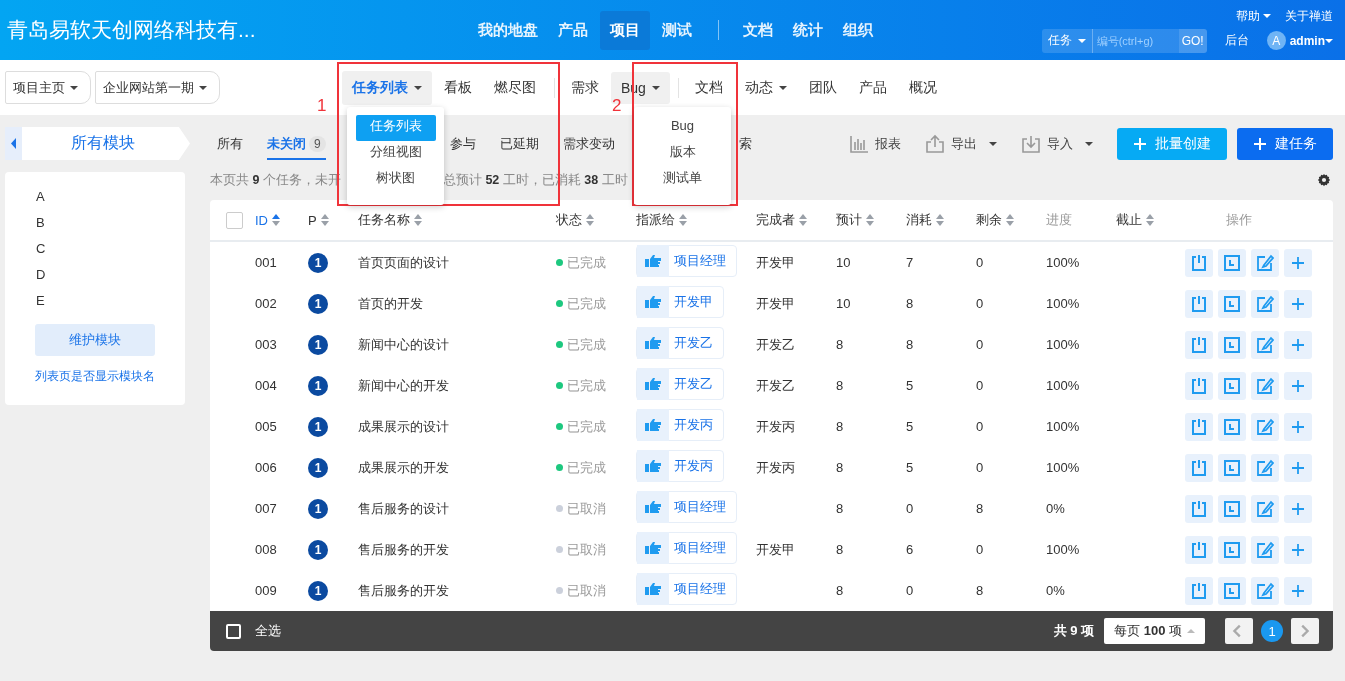 This screenshot has width=1345, height=681. I want to click on sub-nav-item: 任务列表, so click(387, 87).